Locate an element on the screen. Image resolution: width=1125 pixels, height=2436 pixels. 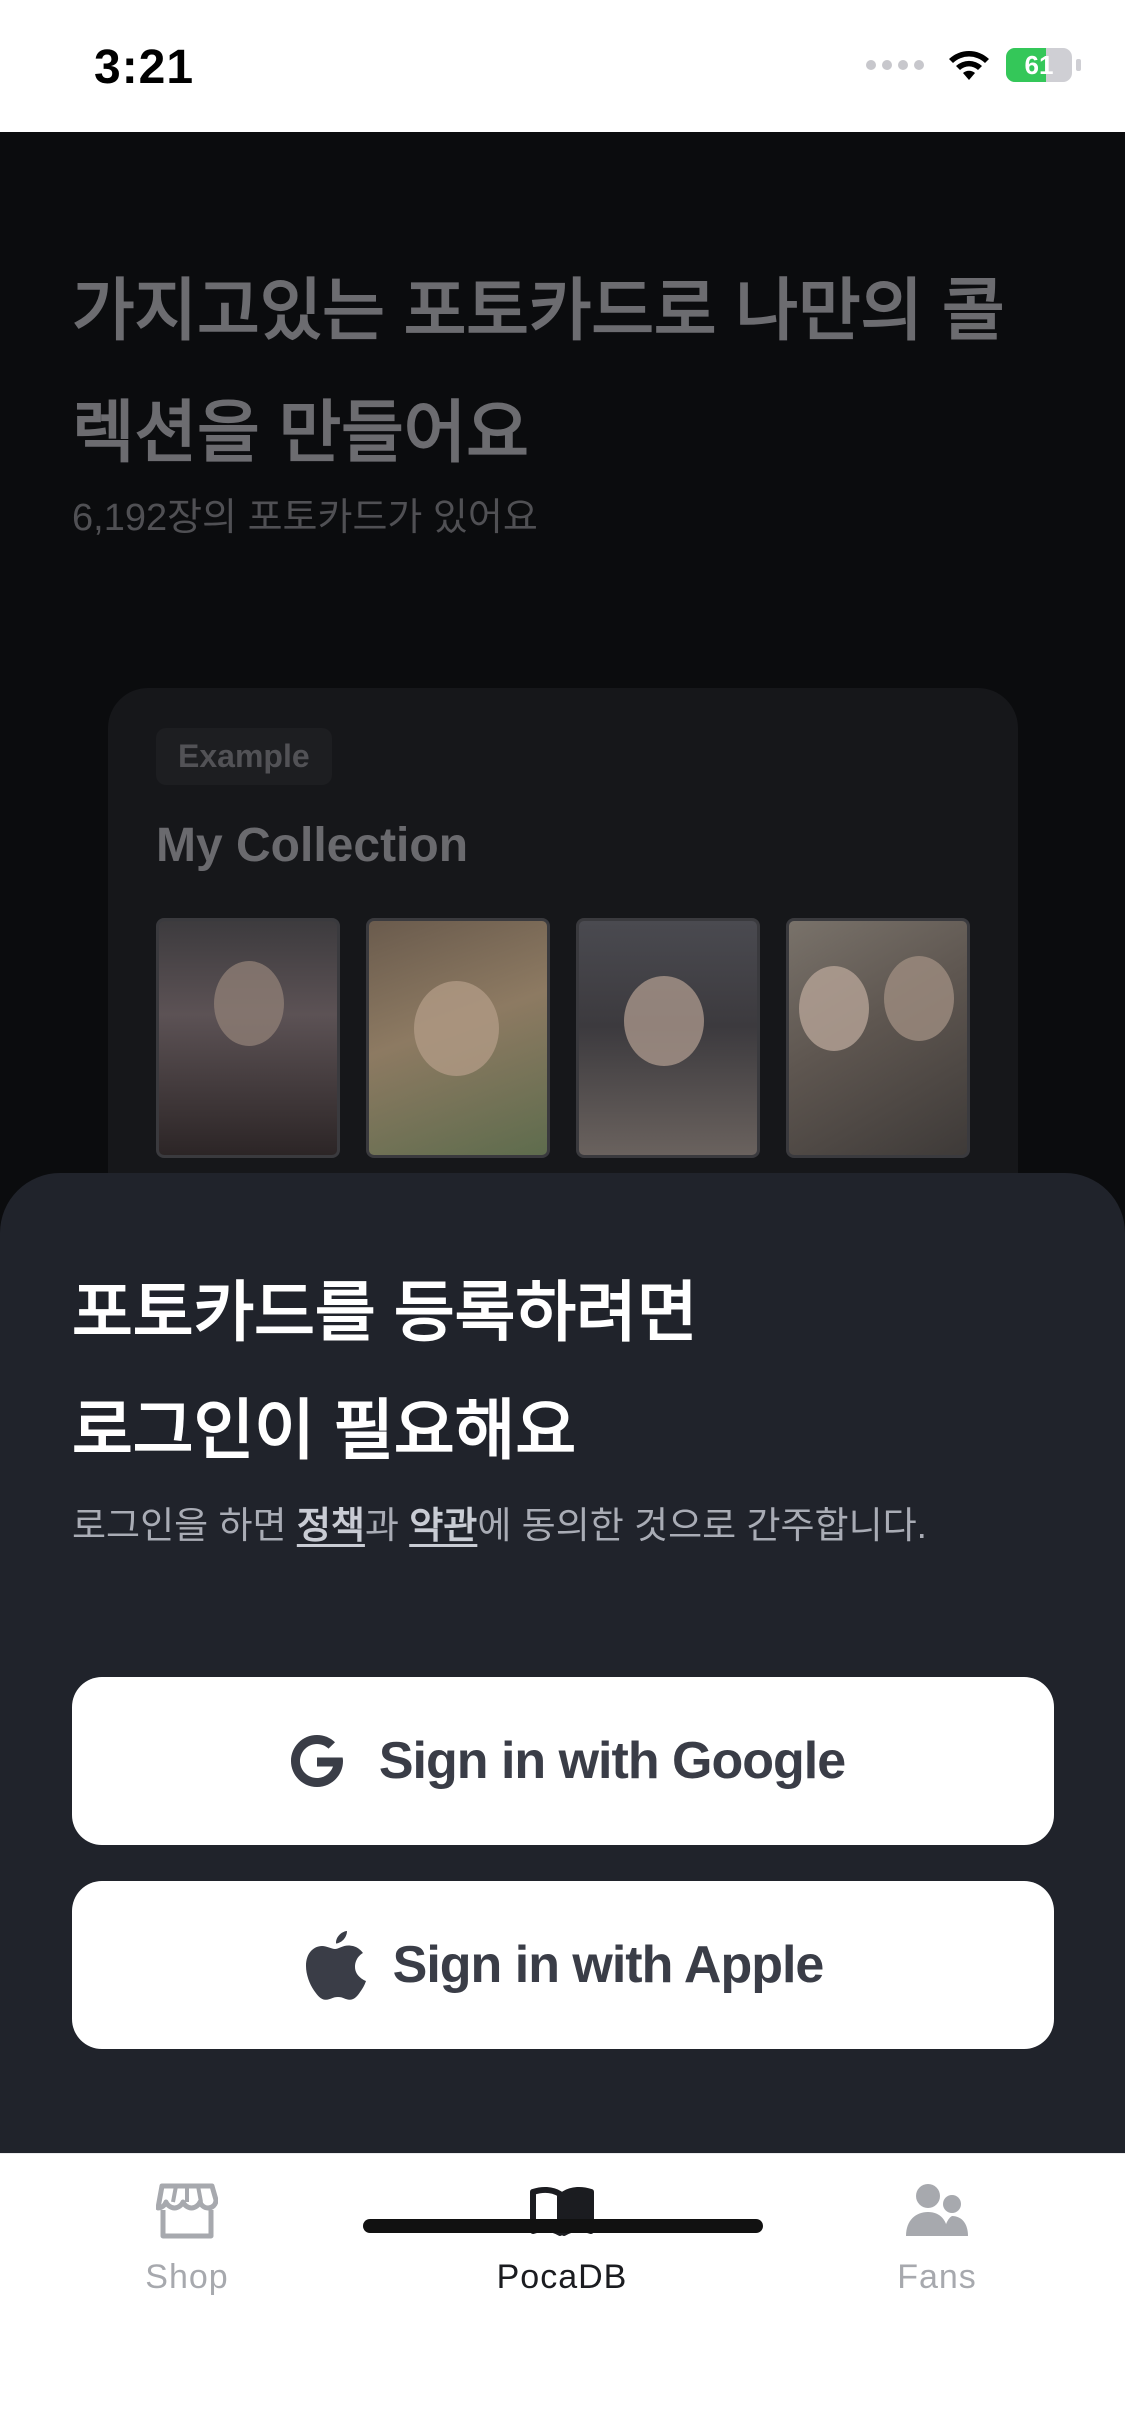
consent-note-and: 과 is located at coordinates (387, 1525).